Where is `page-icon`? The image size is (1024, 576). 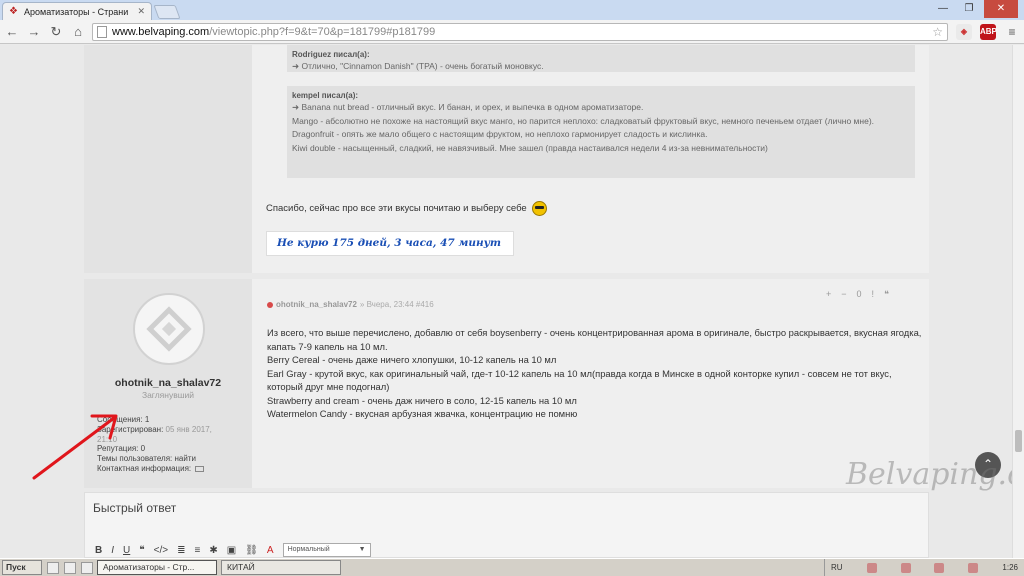 page-icon is located at coordinates (102, 32).